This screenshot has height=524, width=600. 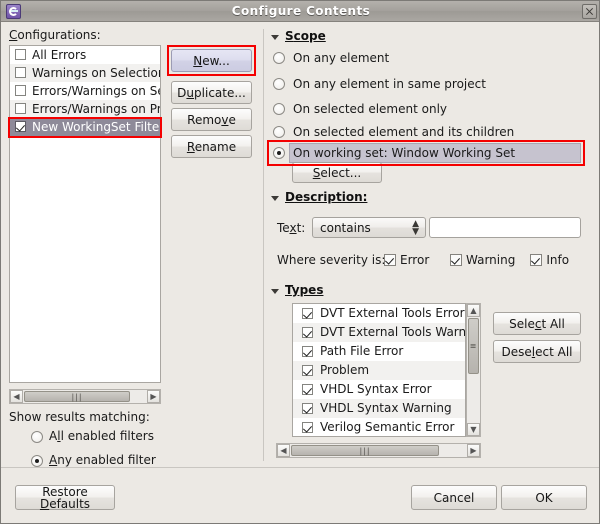 I want to click on types-vscrollbar: ▲ ≡ ▼, so click(x=473, y=370).